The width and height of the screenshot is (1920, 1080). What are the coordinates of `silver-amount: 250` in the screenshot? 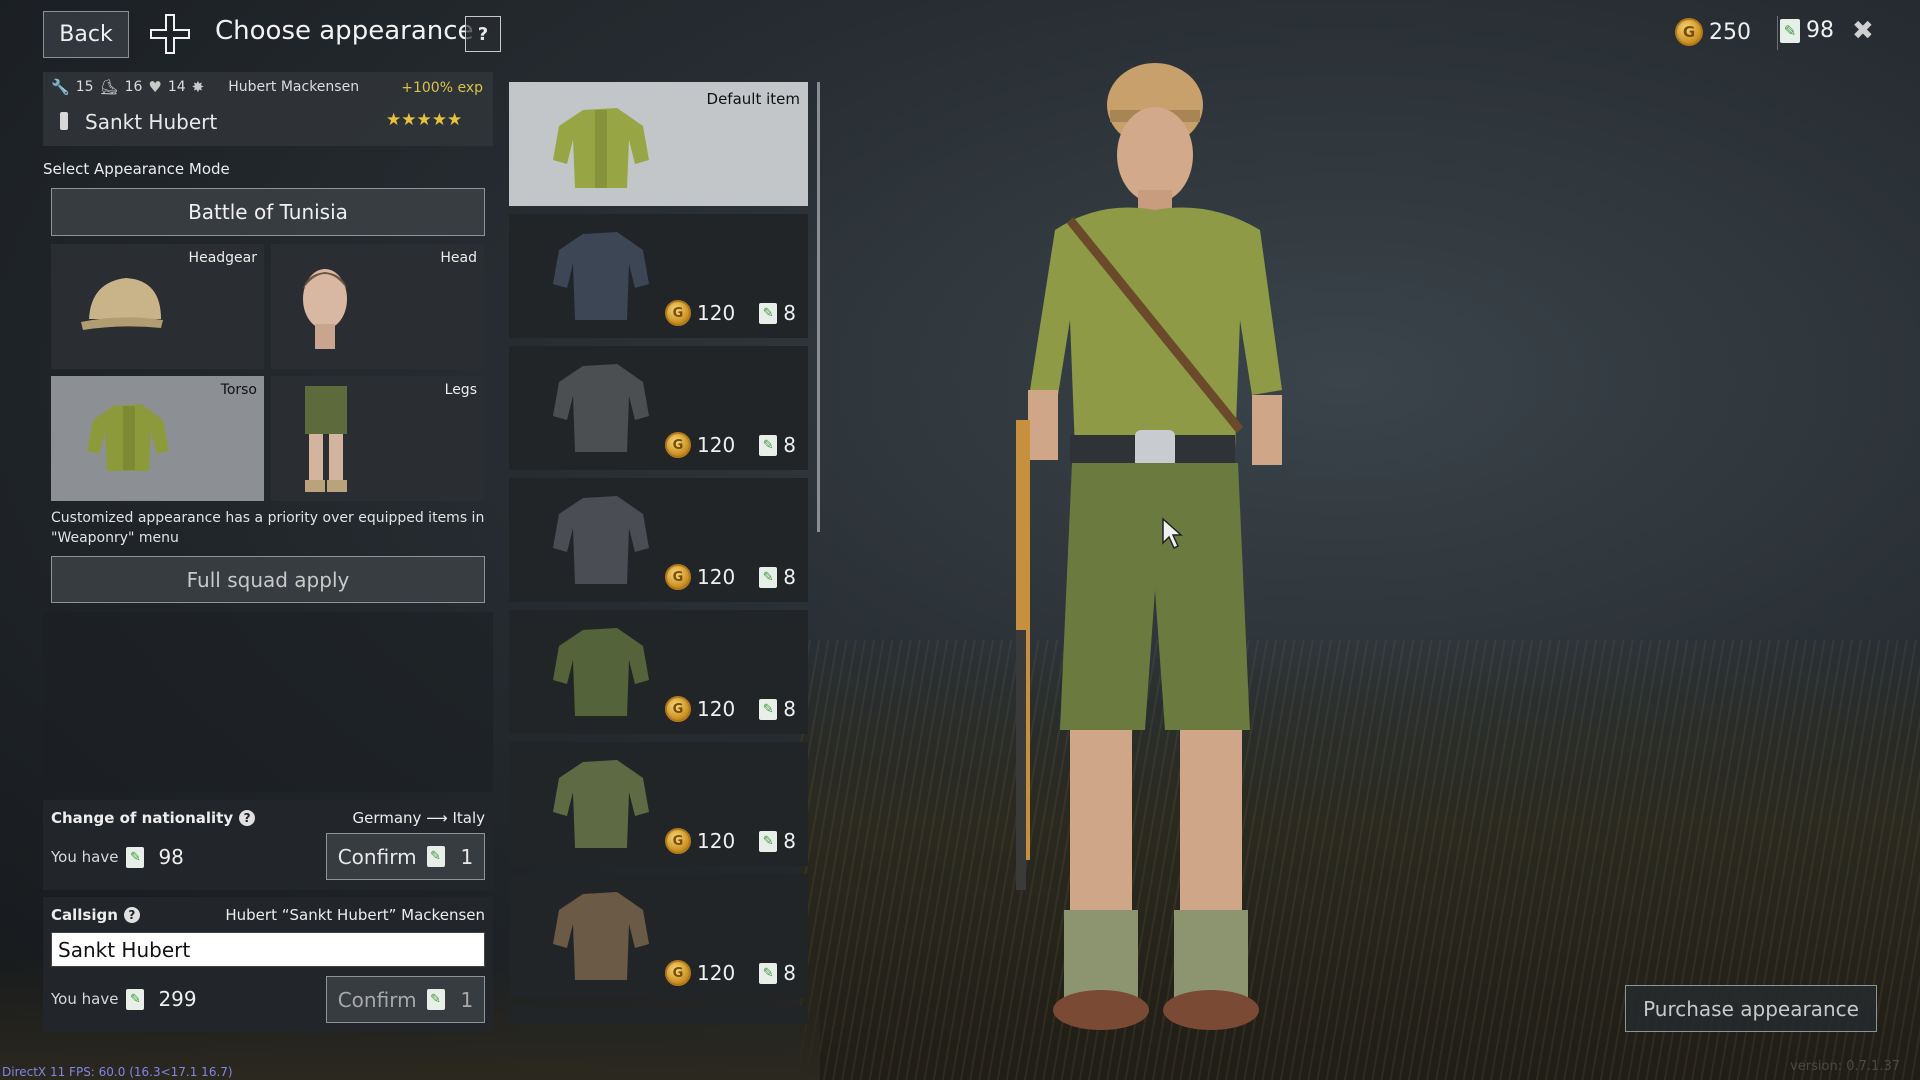 It's located at (1730, 32).